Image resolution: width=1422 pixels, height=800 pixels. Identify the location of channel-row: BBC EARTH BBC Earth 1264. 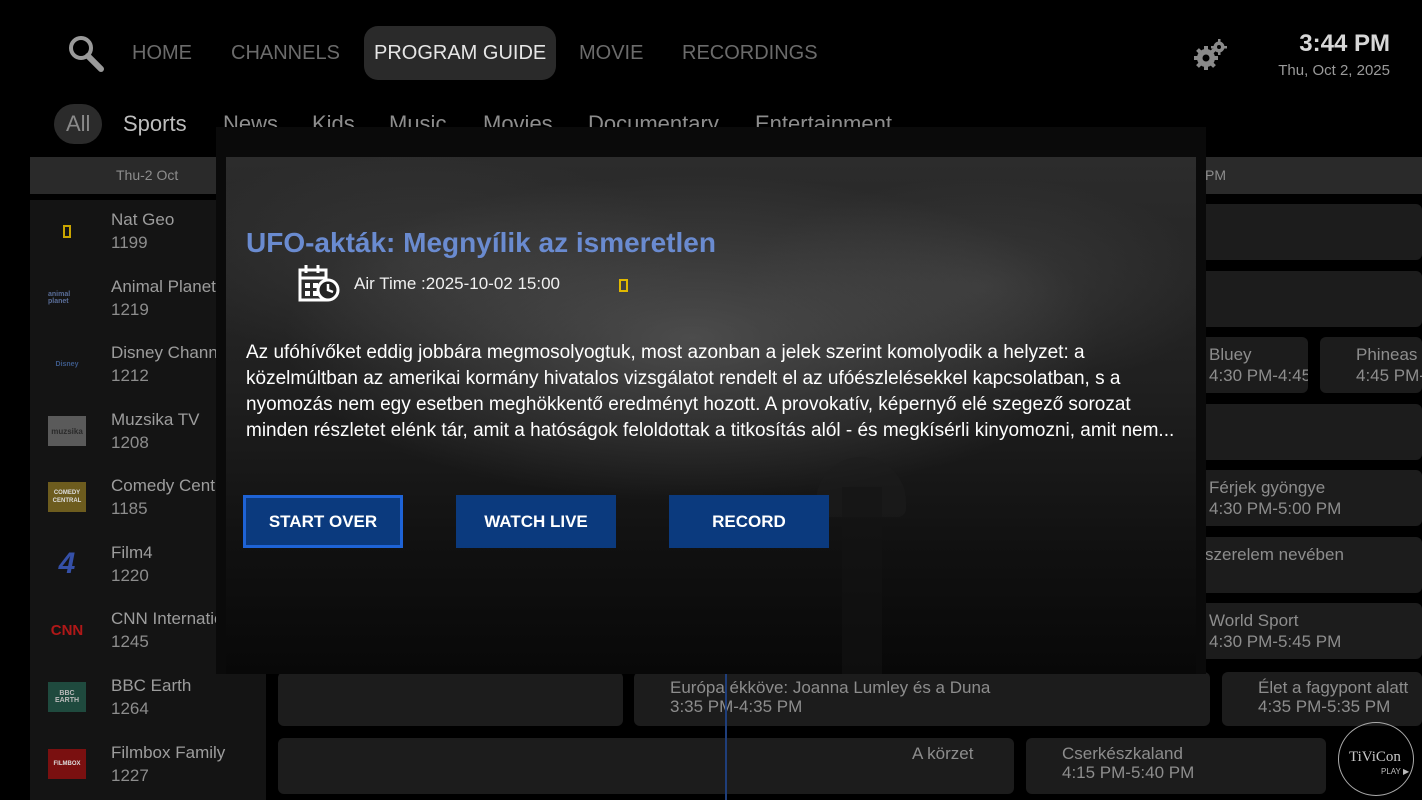
(148, 699).